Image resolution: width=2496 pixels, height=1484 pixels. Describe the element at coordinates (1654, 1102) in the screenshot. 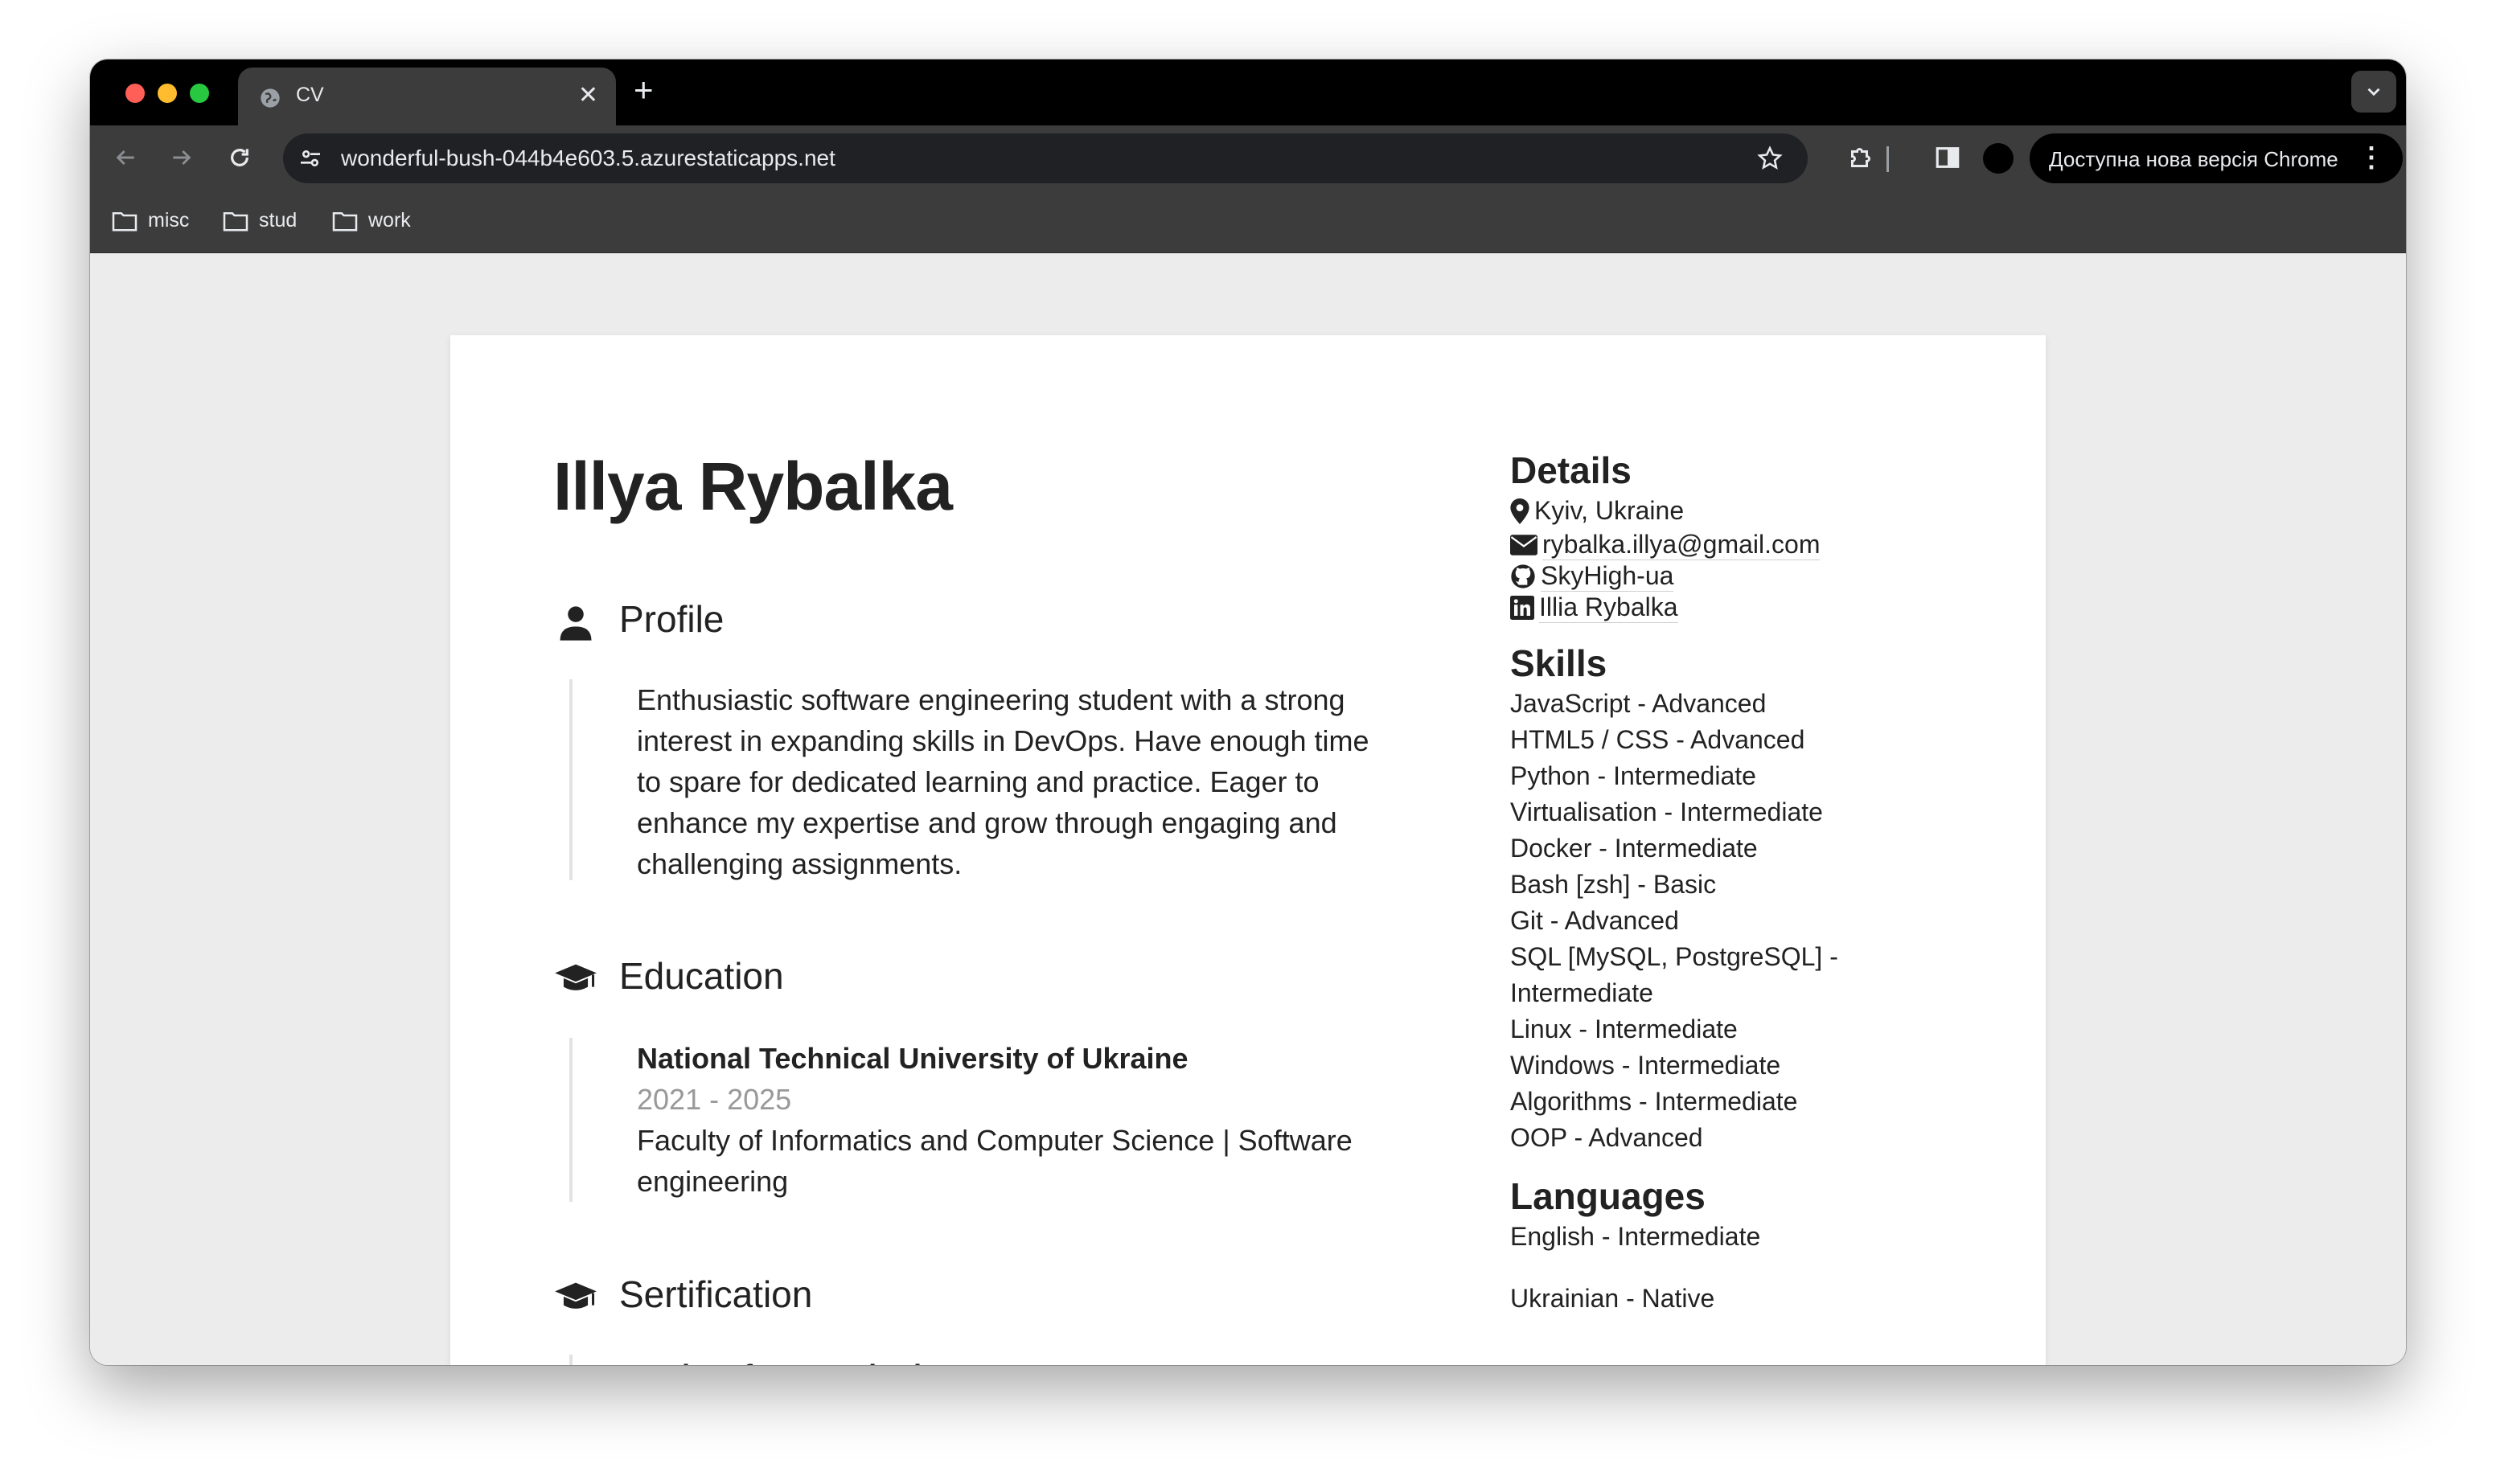

I see `skill-item: Algorithms - Intermediate` at that location.